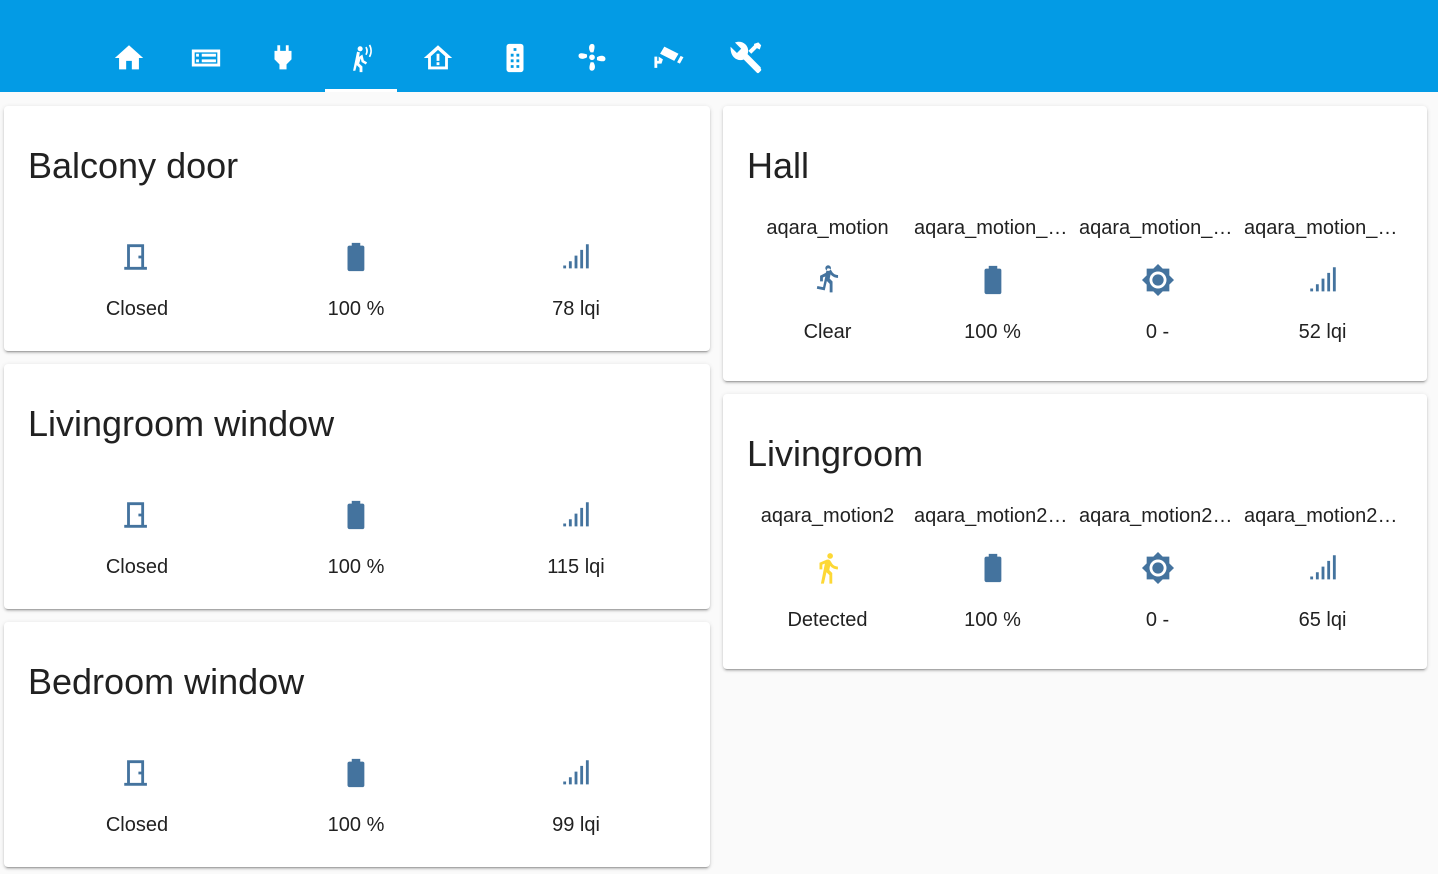 The width and height of the screenshot is (1438, 874). I want to click on tab-climate, so click(592, 58).